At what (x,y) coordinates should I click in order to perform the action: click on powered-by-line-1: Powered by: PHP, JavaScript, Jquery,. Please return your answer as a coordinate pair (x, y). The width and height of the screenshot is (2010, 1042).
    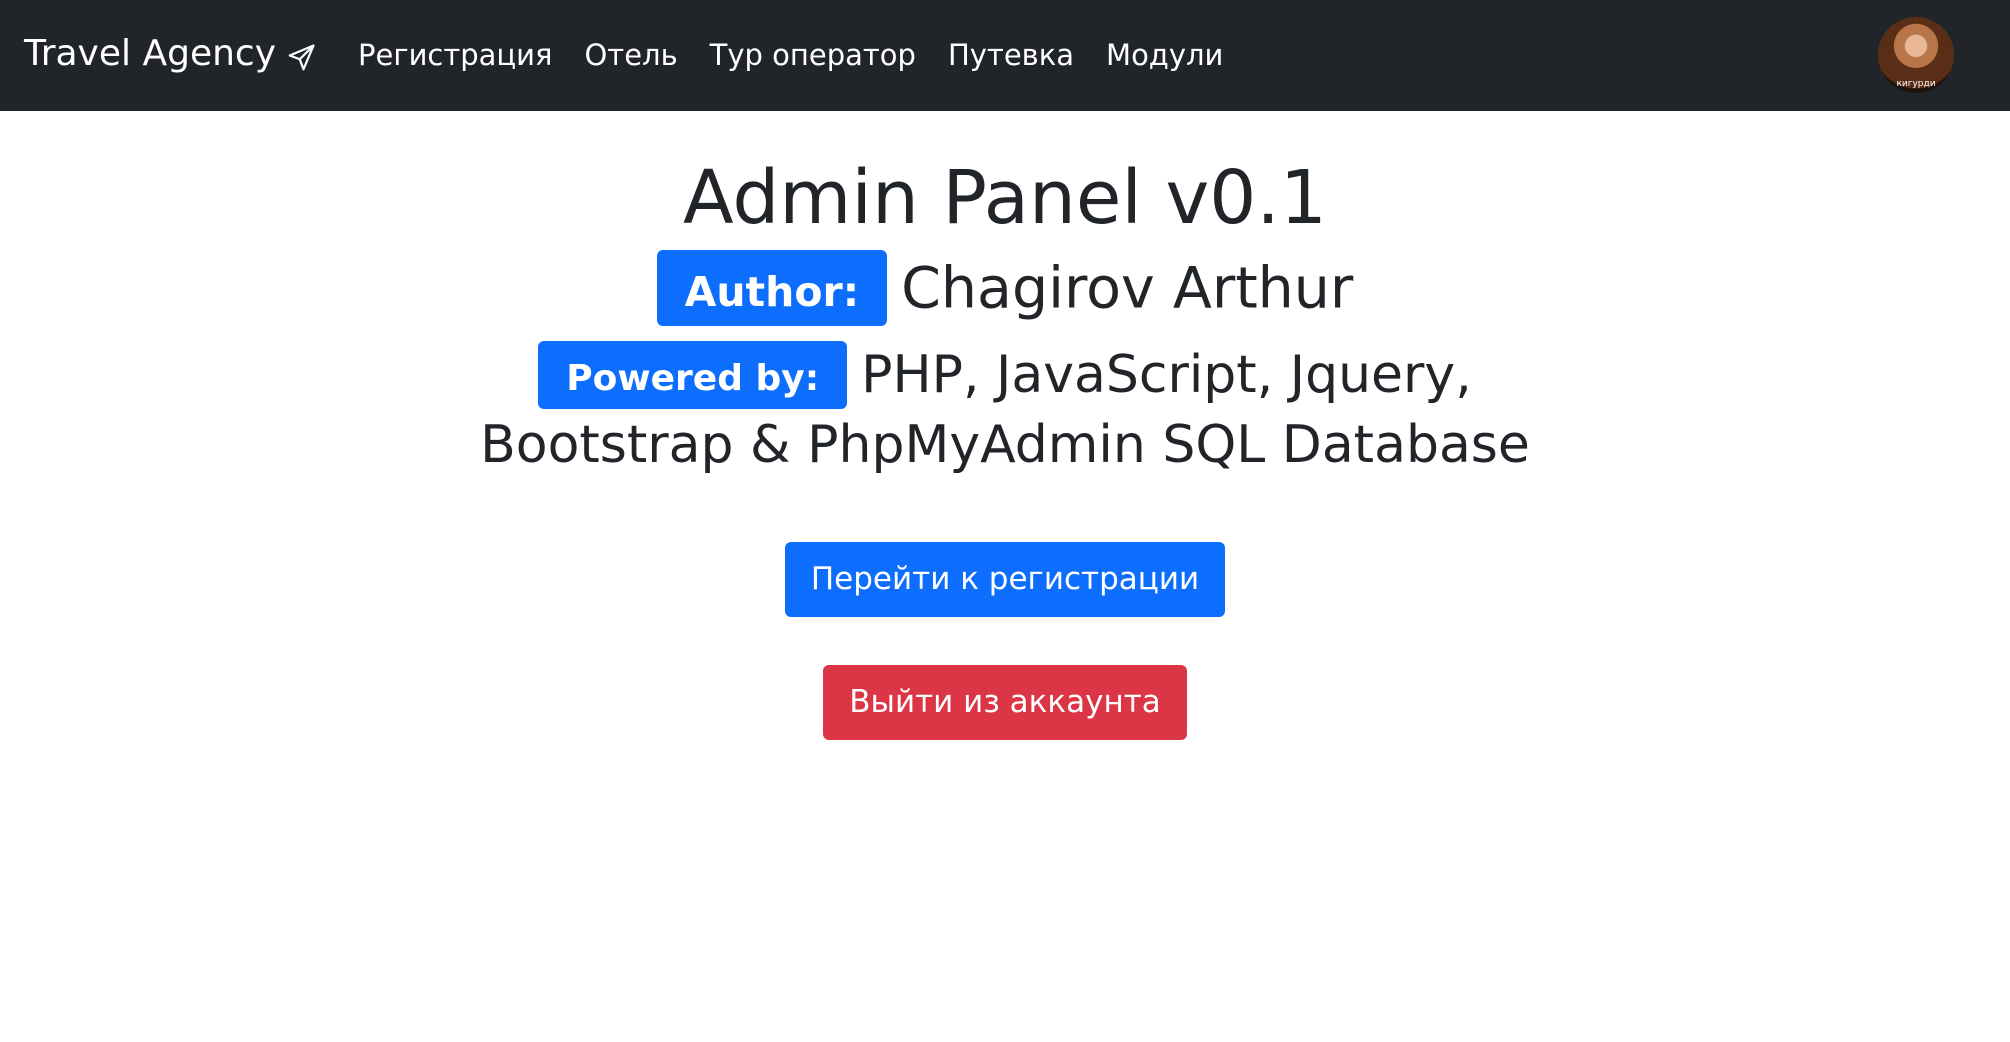
    Looking at the image, I should click on (1005, 373).